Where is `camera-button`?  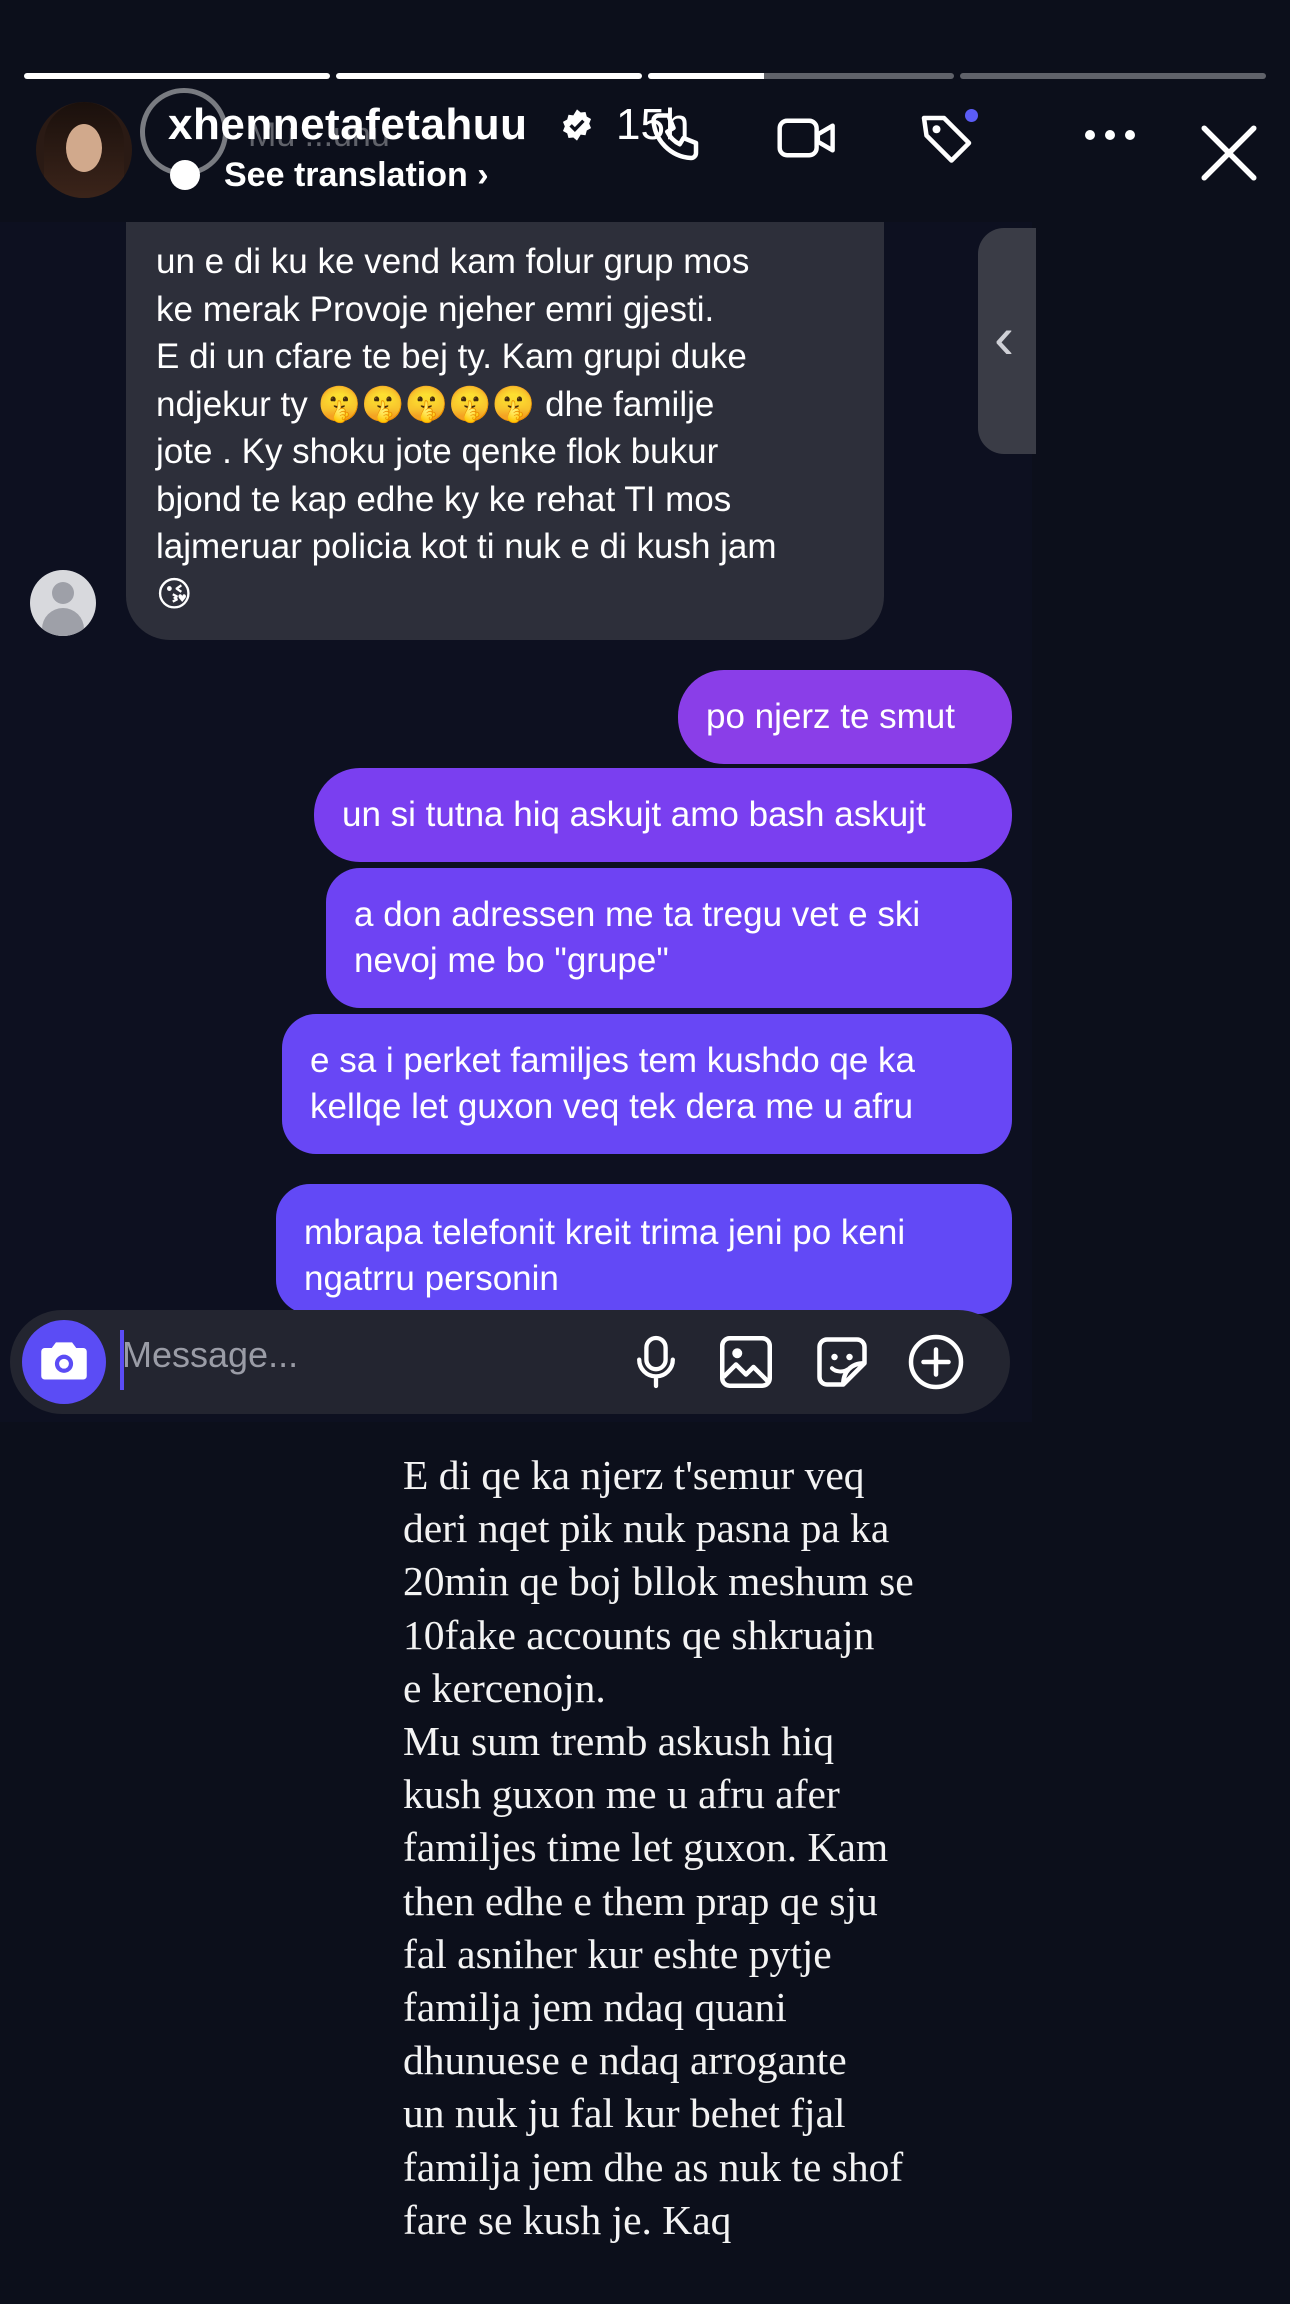
camera-button is located at coordinates (64, 1362).